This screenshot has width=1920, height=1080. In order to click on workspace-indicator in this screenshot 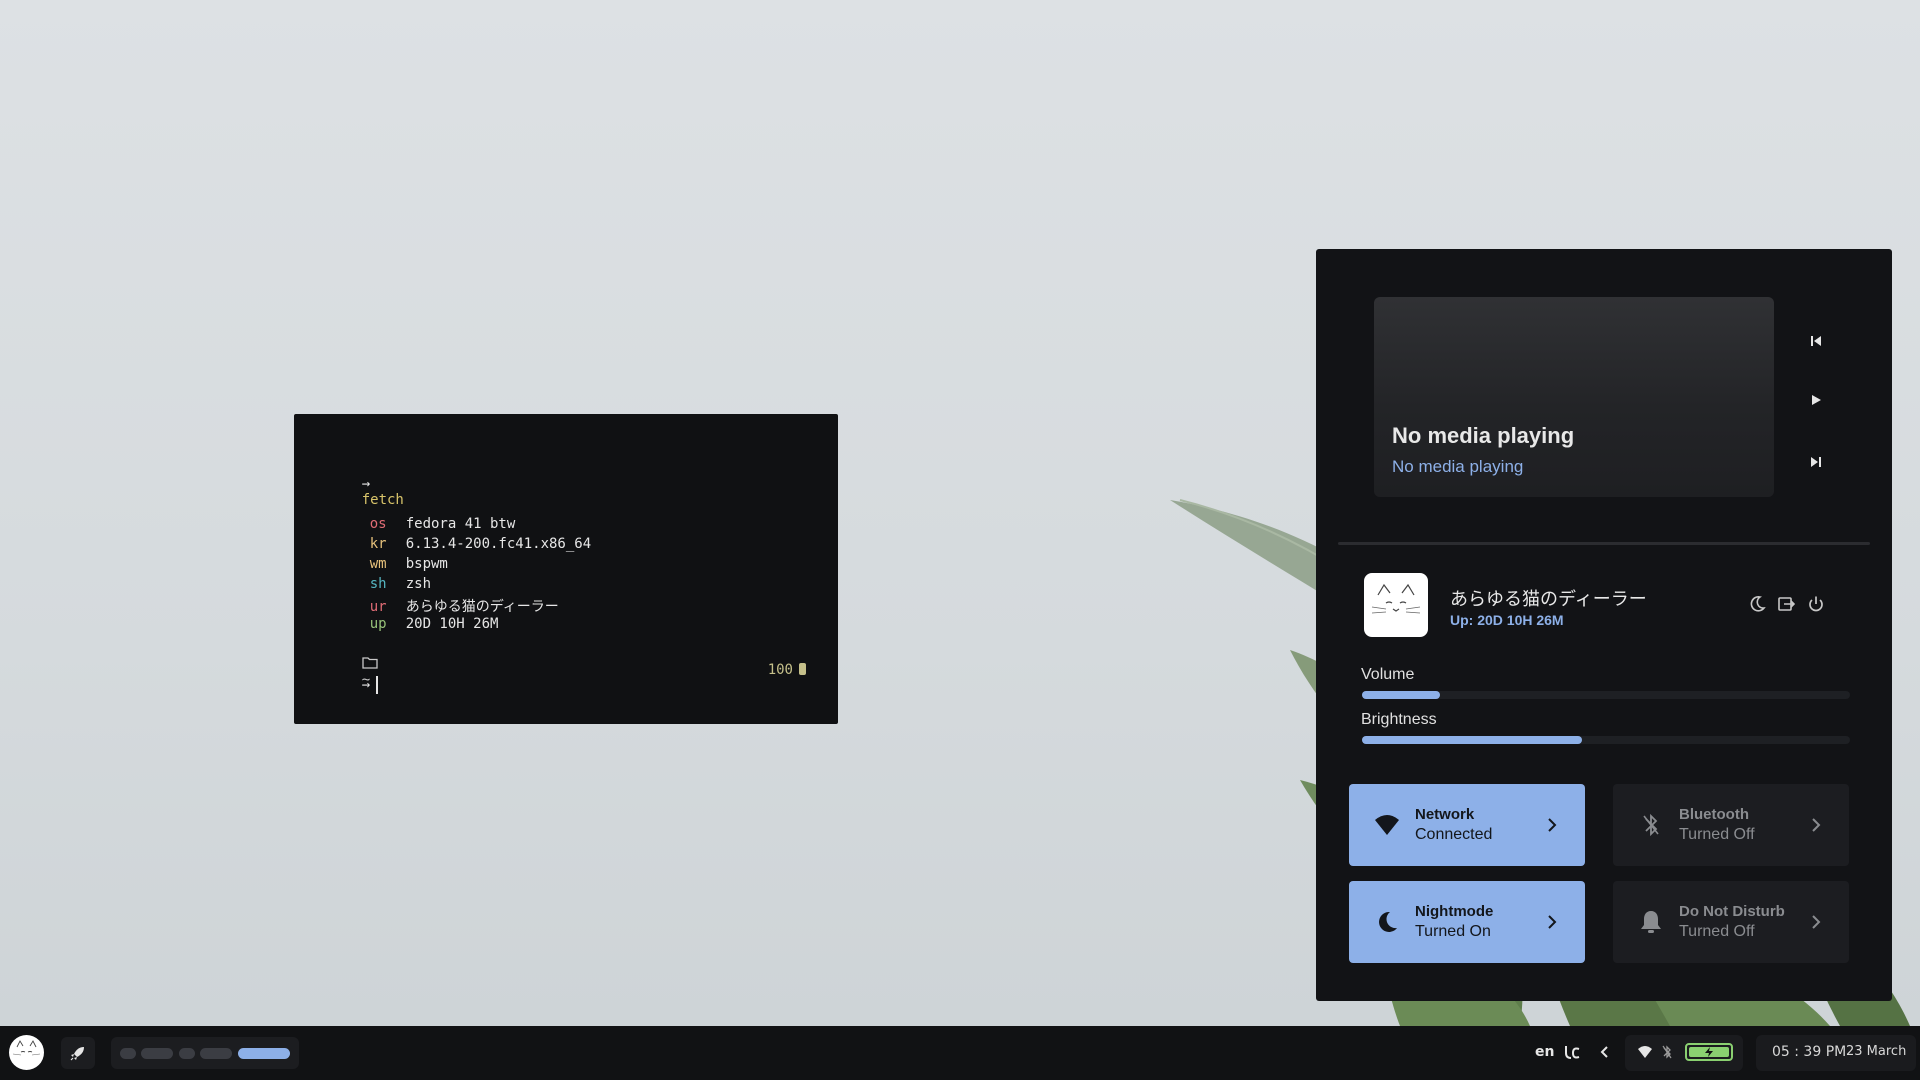, I will do `click(205, 1053)`.